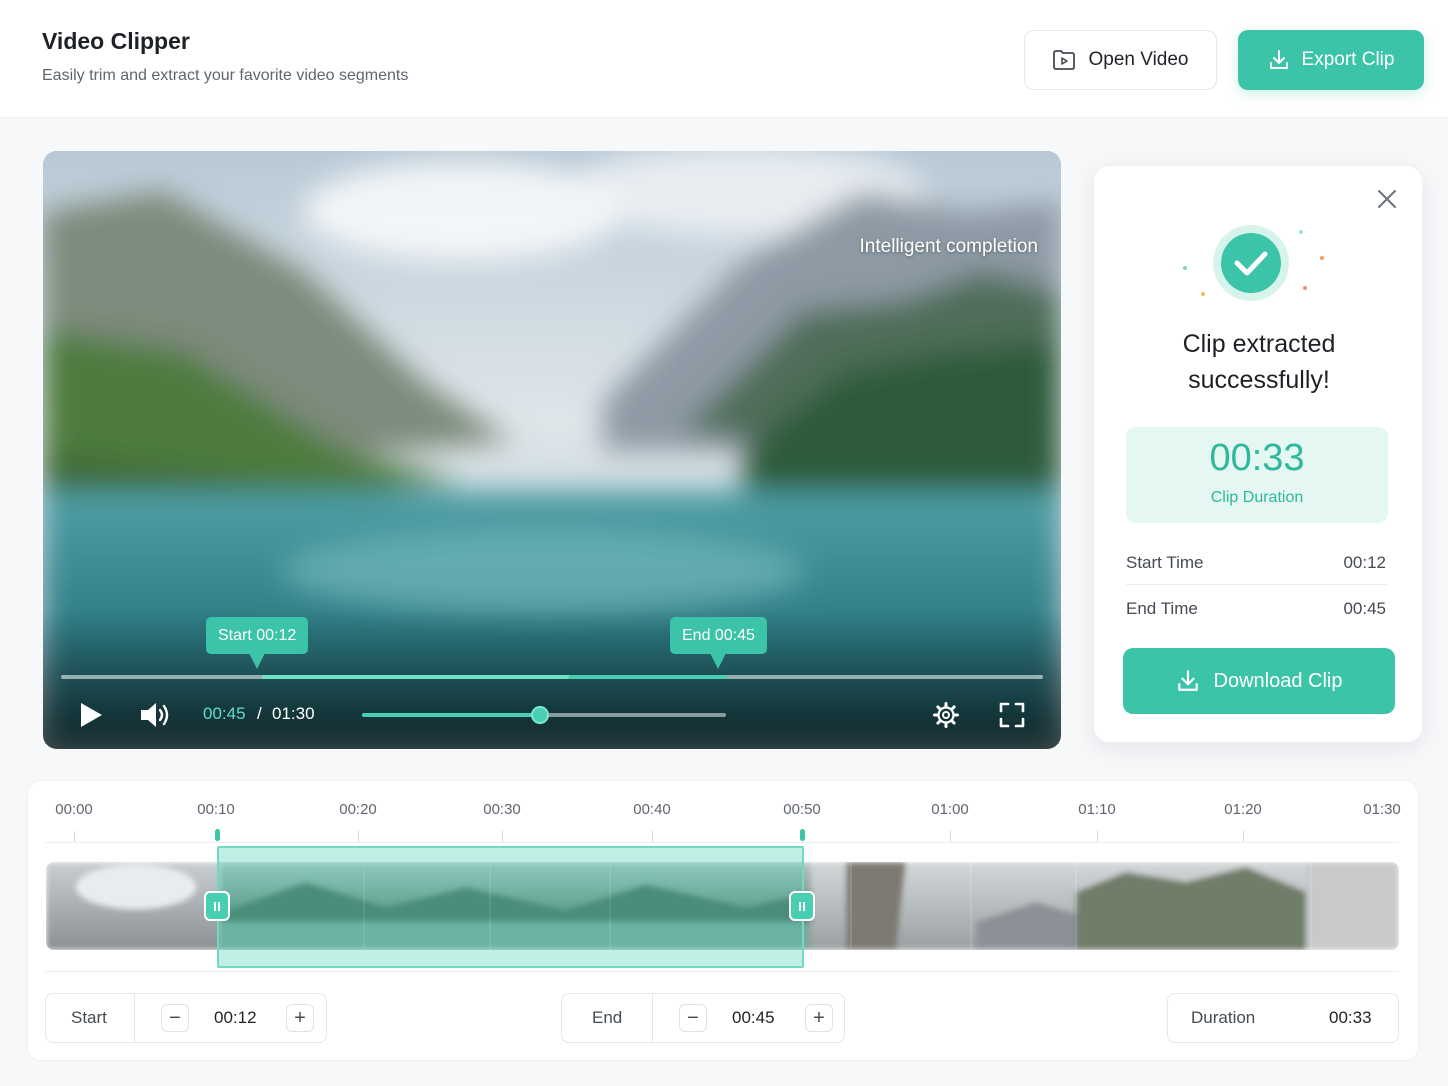  I want to click on open-video-label: Open Video, so click(1138, 59).